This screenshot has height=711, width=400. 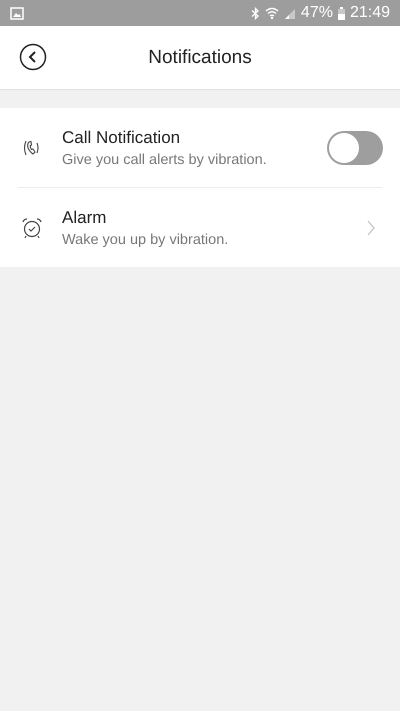 I want to click on alarm-clock-icon, so click(x=32, y=227).